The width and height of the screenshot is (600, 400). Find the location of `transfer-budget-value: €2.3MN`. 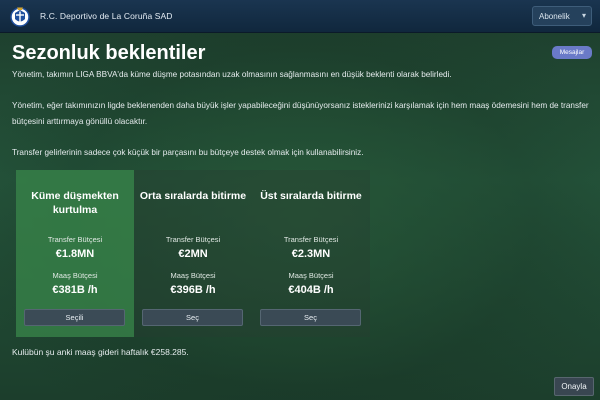

transfer-budget-value: €2.3MN is located at coordinates (311, 254).